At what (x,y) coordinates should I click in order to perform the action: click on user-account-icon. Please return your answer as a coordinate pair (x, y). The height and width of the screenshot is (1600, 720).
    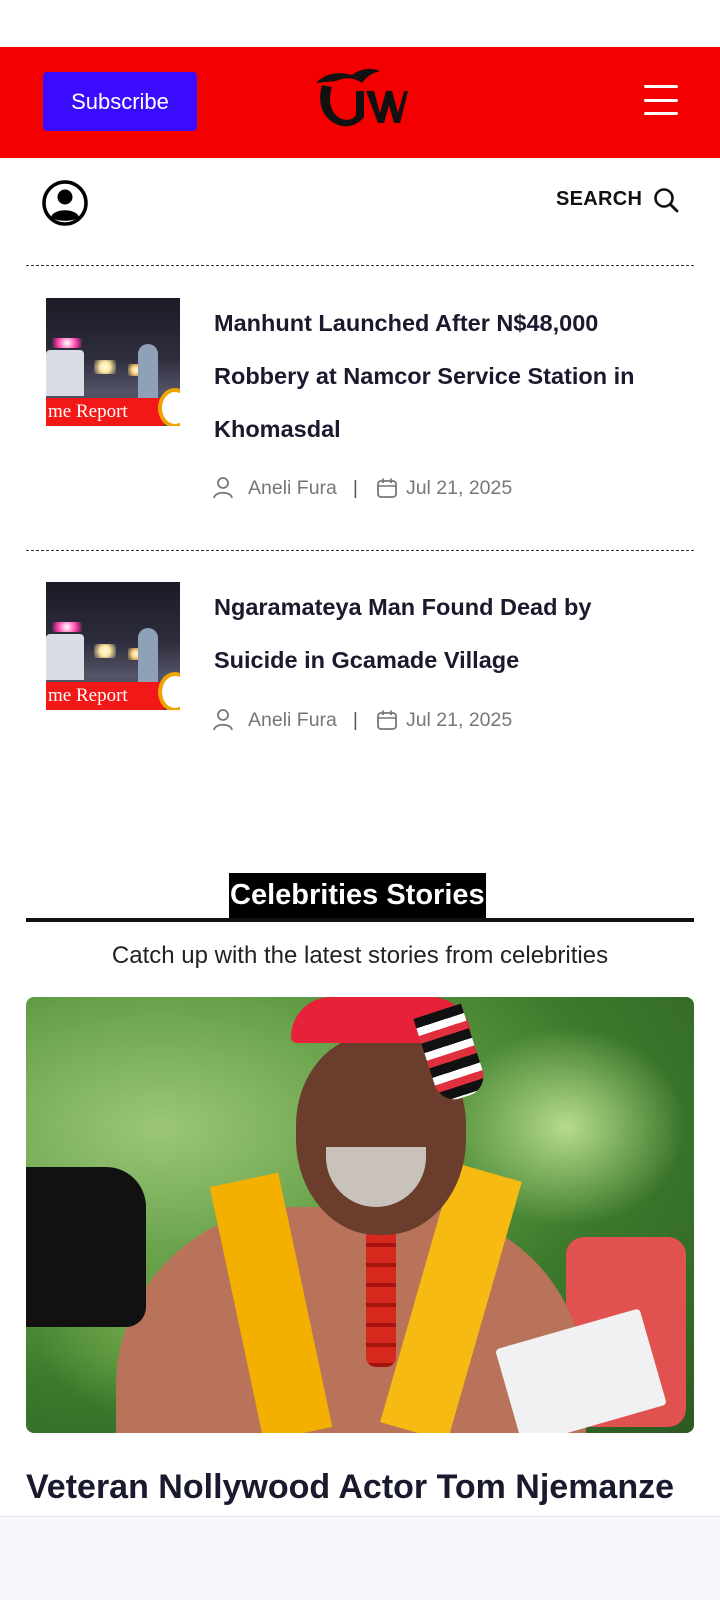
    Looking at the image, I should click on (65, 203).